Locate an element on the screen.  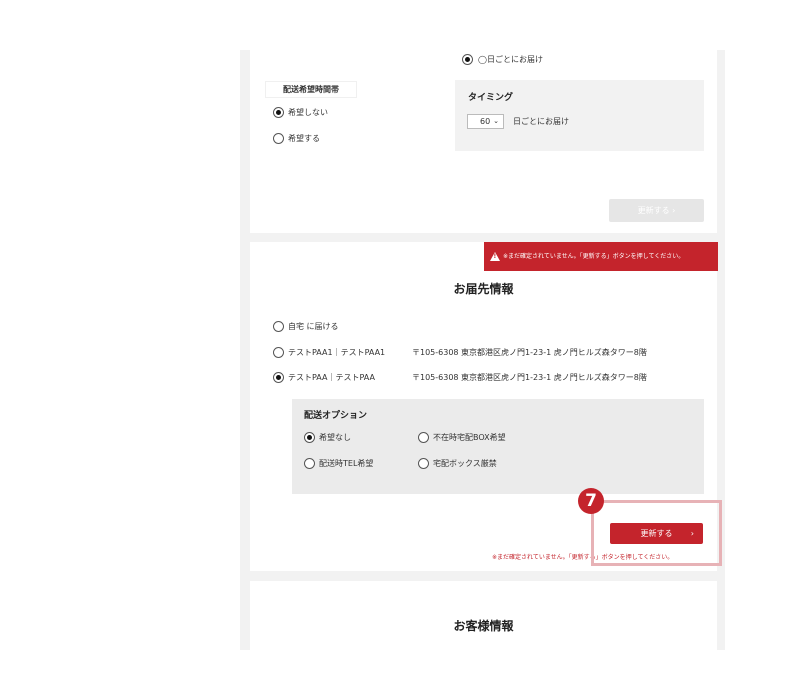
address-name-paa: テストPAA｜テストPAA is located at coordinates (331, 377).